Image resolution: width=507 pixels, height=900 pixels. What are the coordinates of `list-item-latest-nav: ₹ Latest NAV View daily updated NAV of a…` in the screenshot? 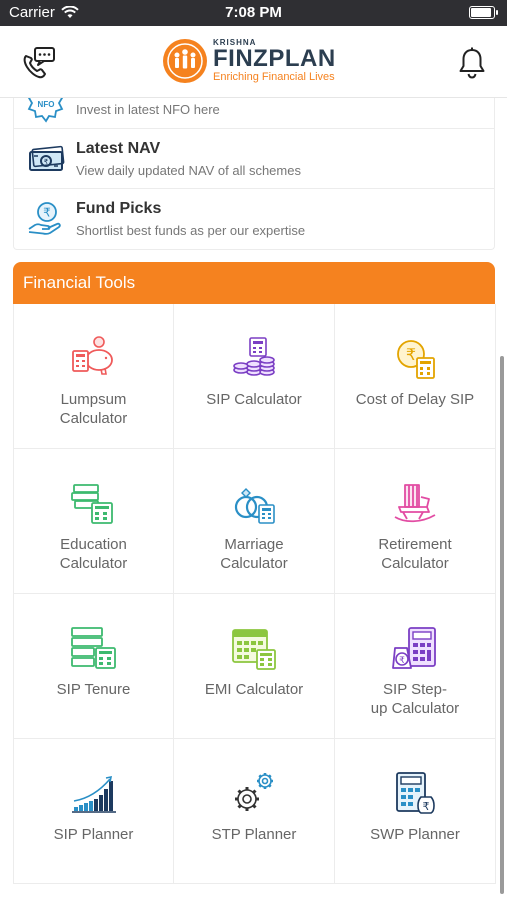 It's located at (254, 159).